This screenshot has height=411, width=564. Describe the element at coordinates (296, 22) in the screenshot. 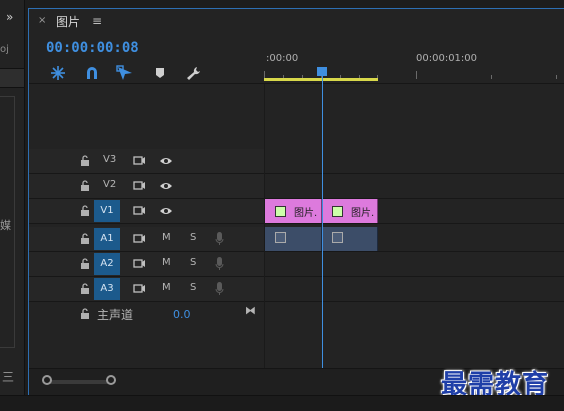

I see `timeline-tab-bar: × 图片 ≡` at that location.